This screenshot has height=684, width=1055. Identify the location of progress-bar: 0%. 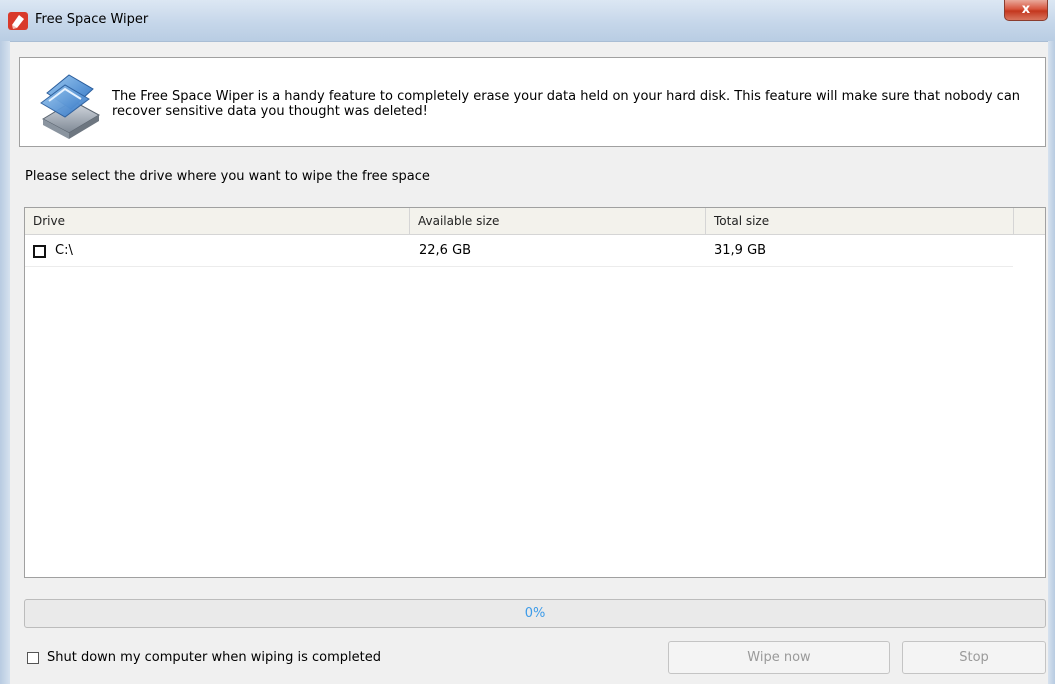
(535, 613).